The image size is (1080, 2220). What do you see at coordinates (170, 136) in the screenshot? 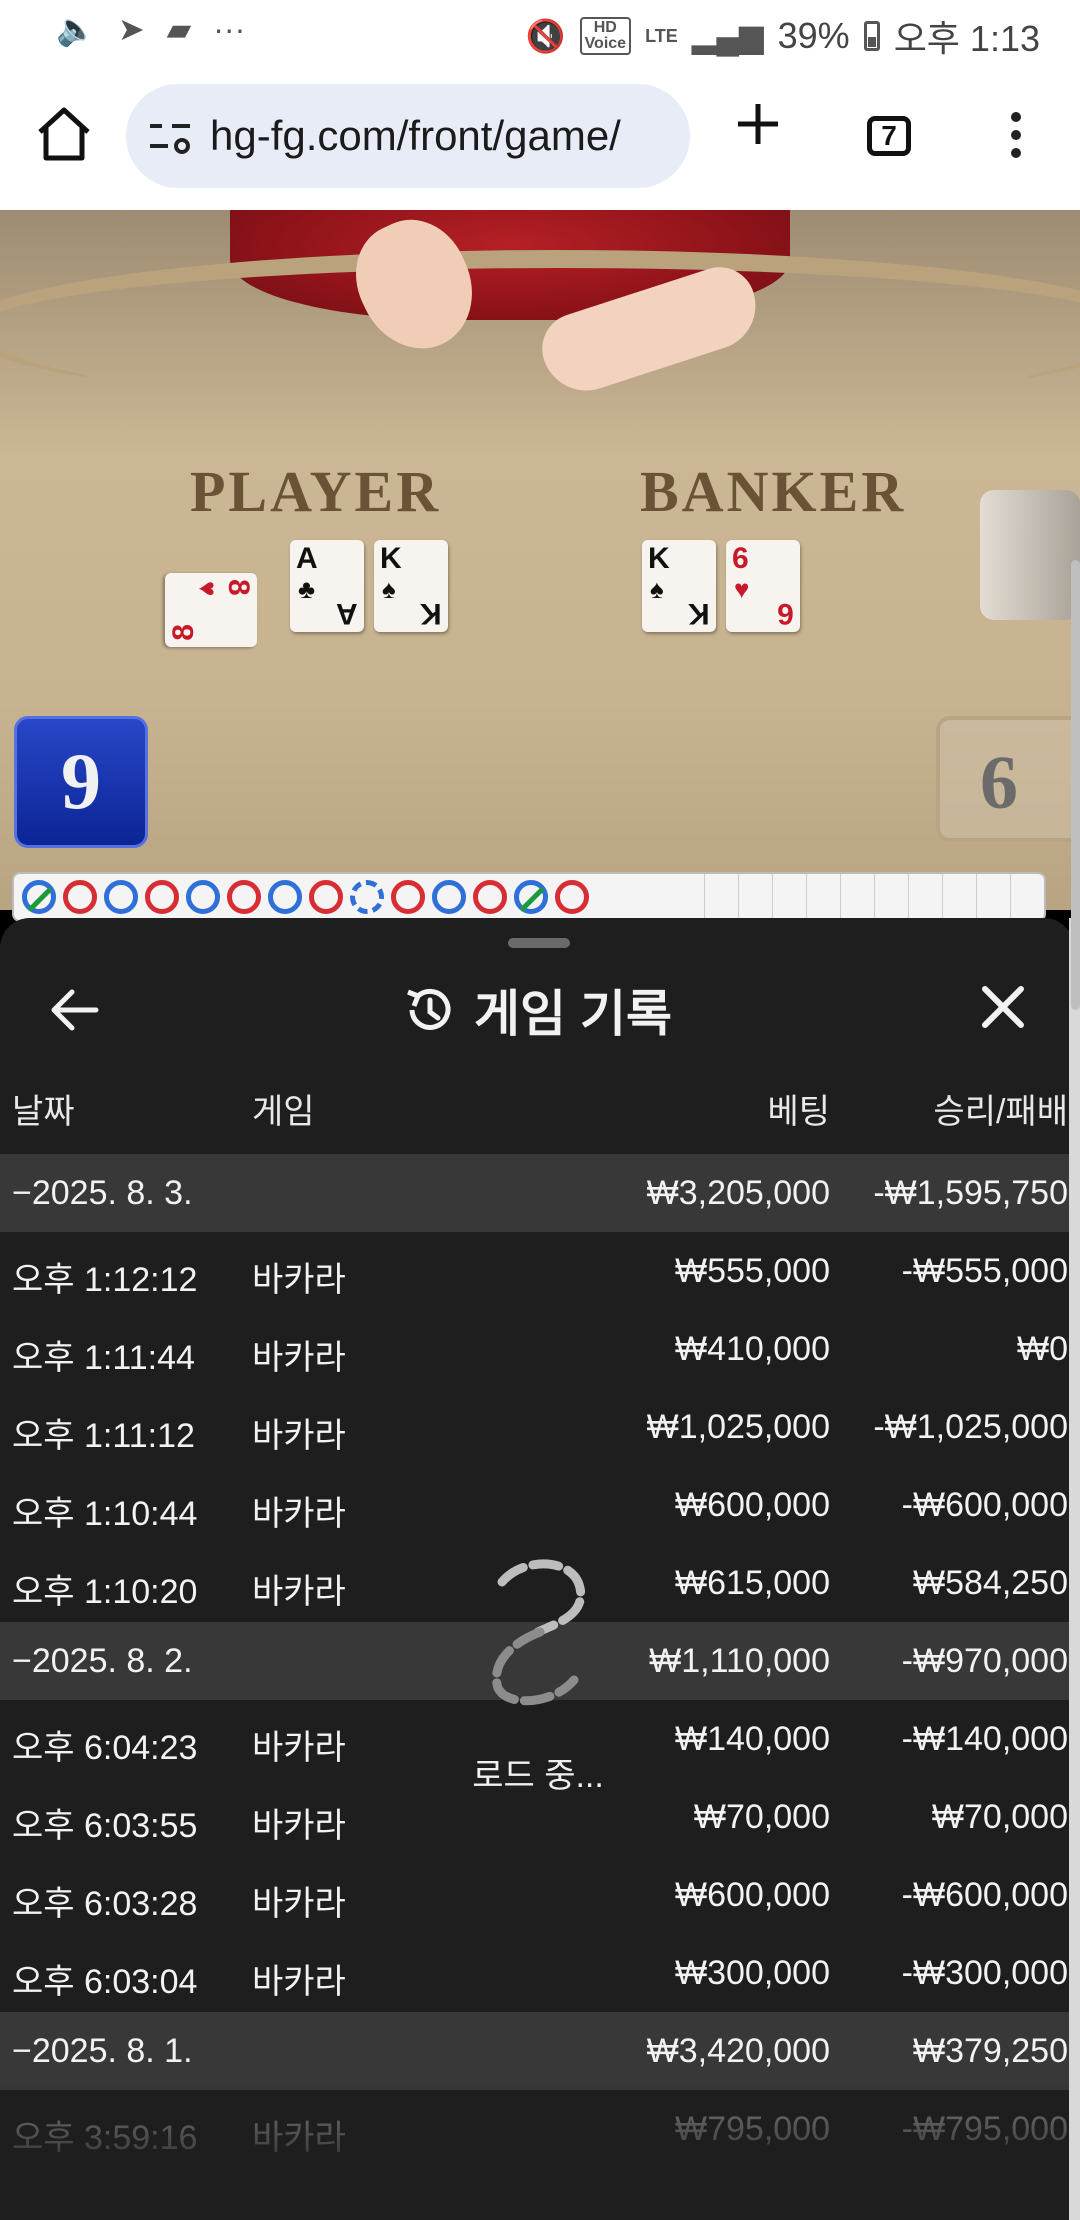
I see `site-settings-icon` at bounding box center [170, 136].